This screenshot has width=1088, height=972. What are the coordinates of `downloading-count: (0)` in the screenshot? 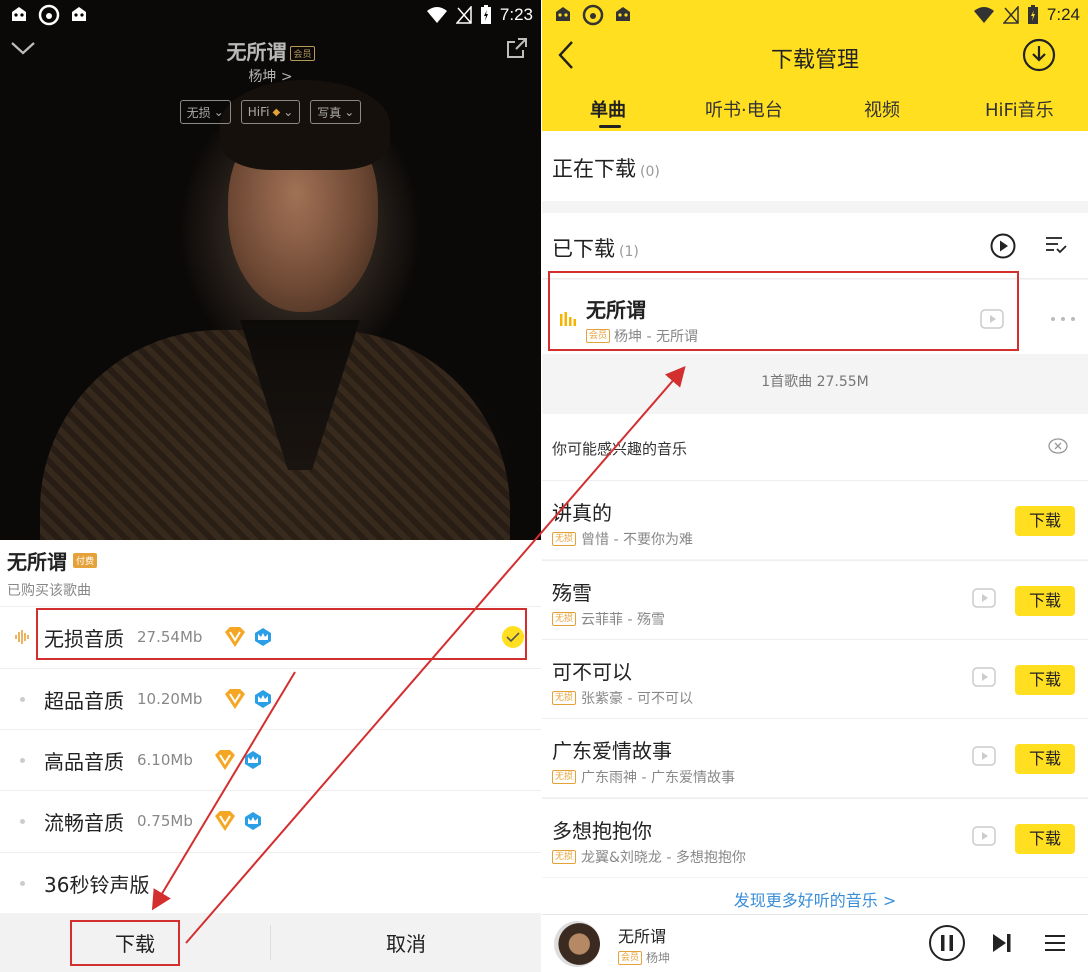 It's located at (650, 172).